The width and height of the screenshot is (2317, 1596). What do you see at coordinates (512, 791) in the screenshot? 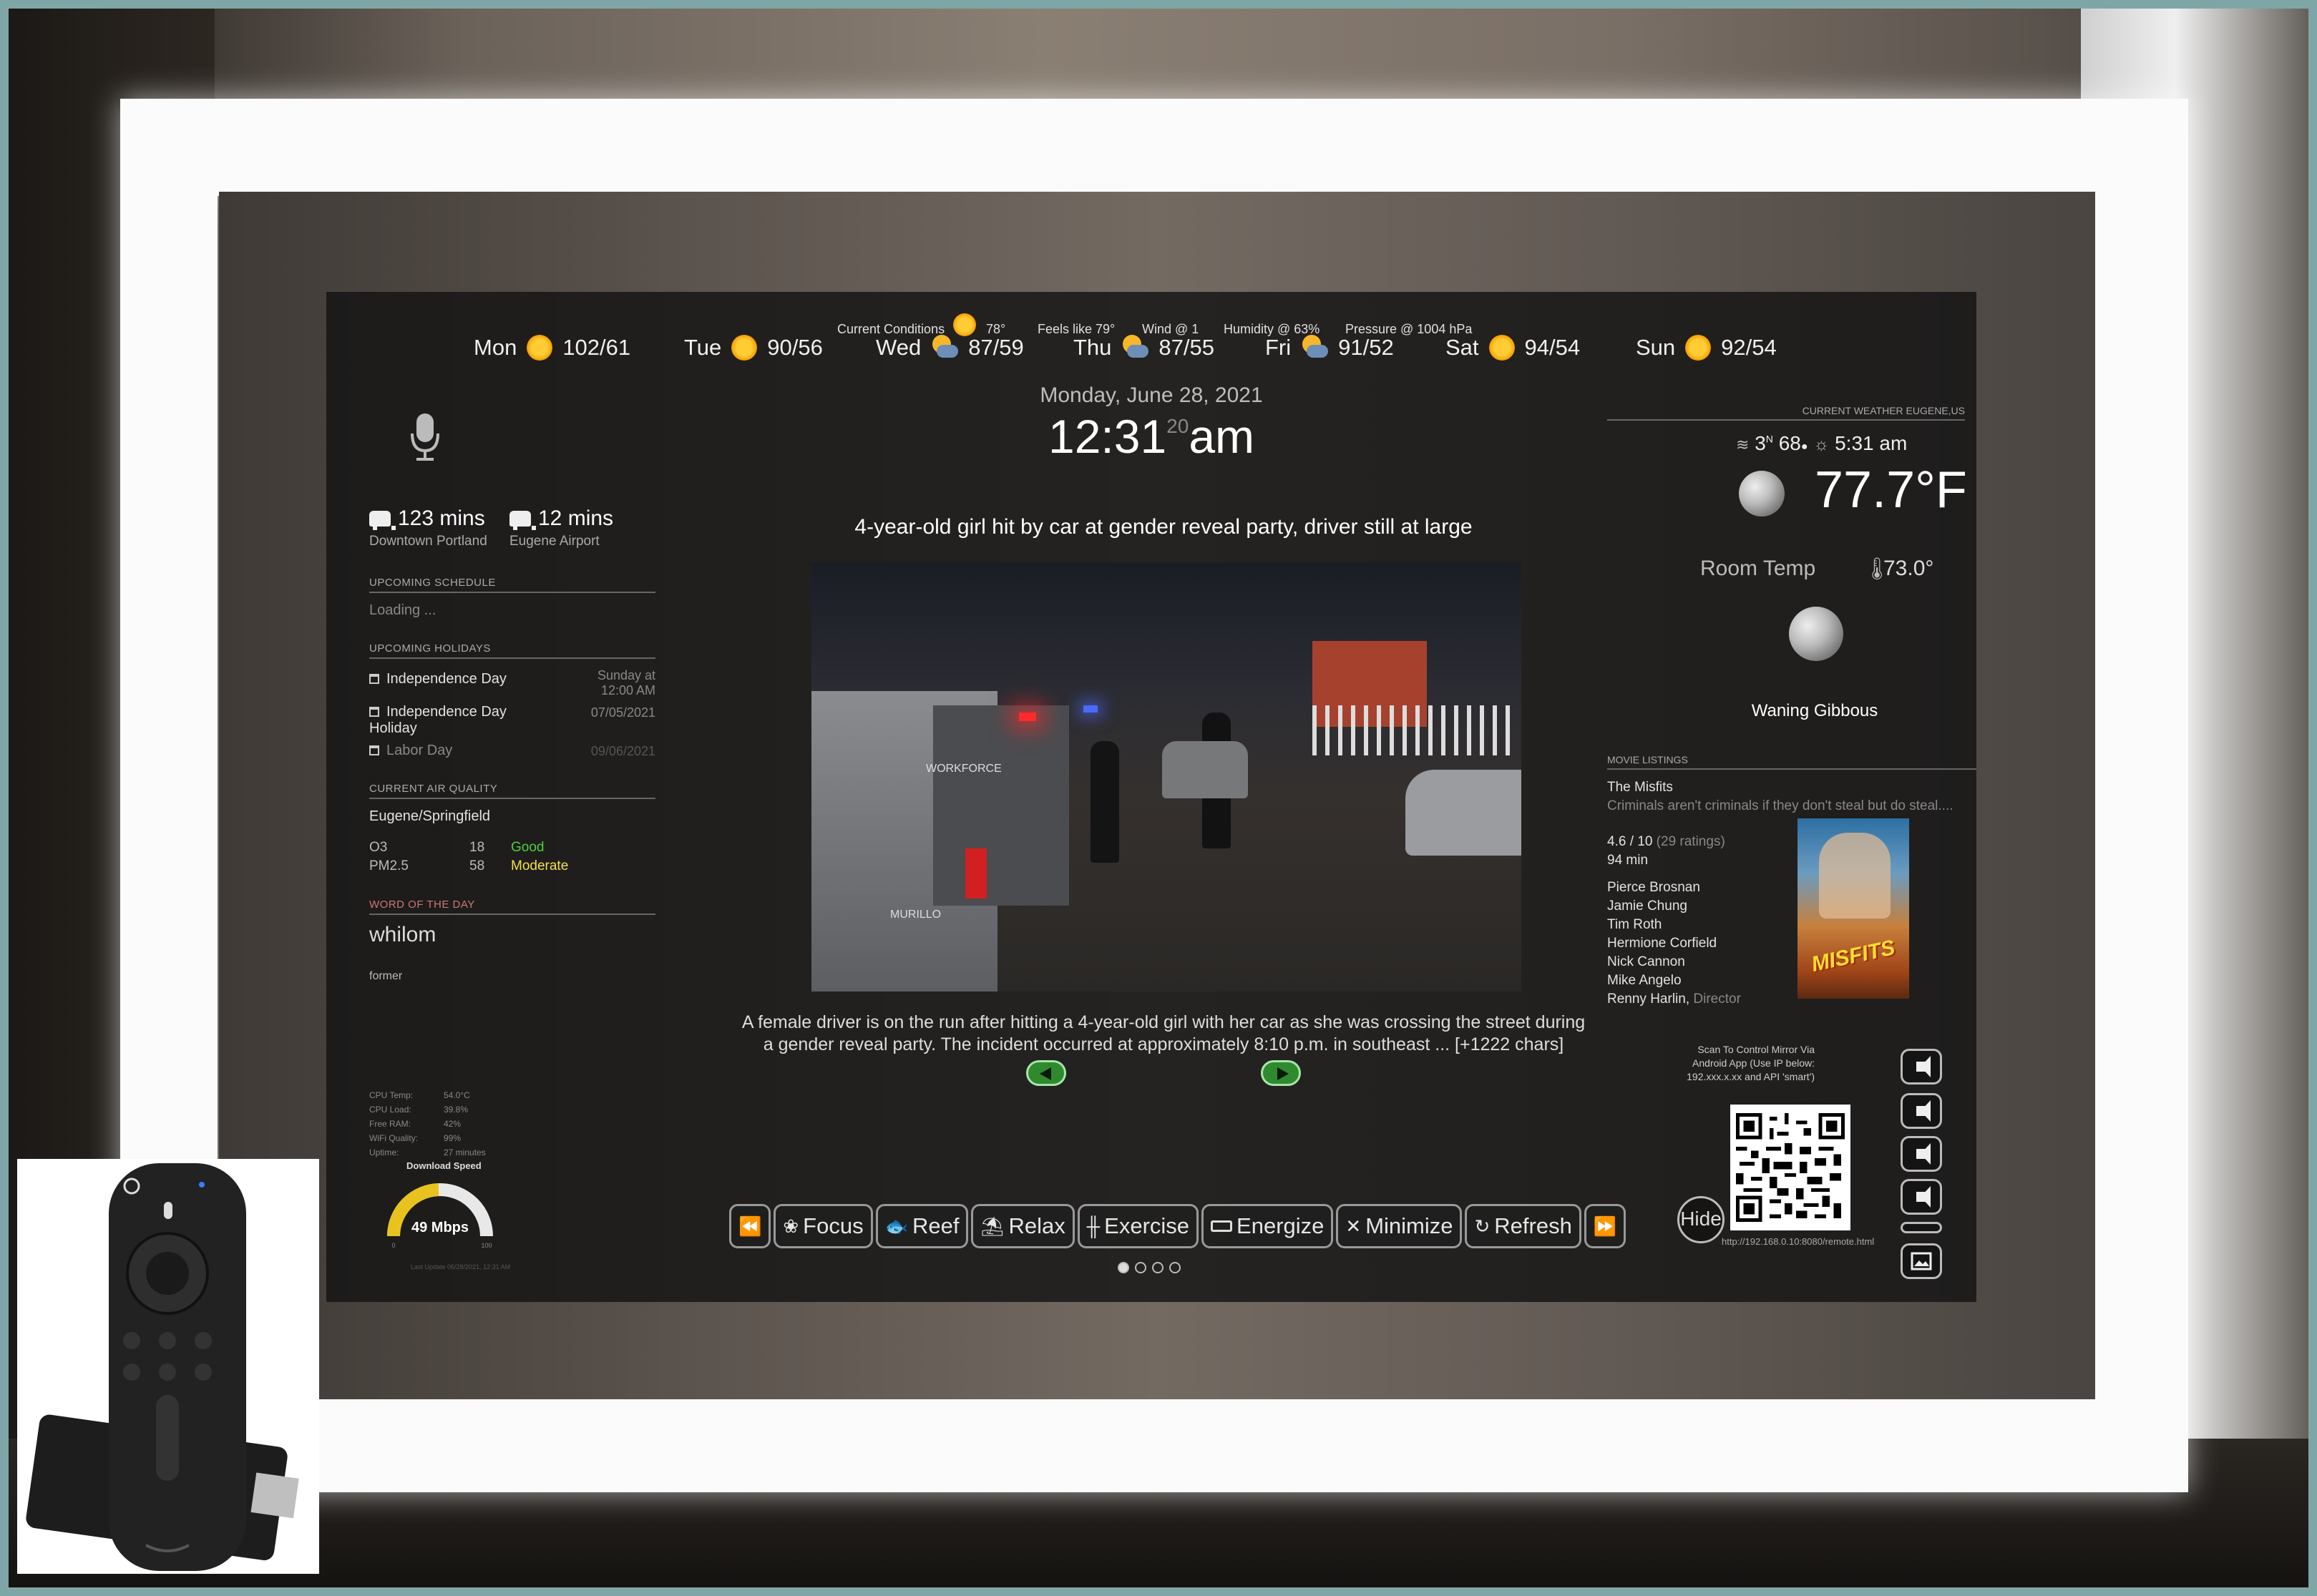
I see `air-quality-heading: CURRENT AIR QUALITY` at bounding box center [512, 791].